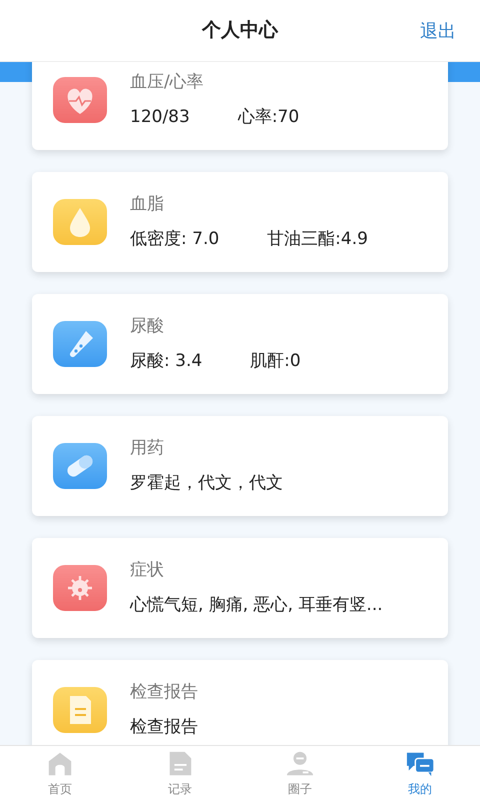 This screenshot has height=800, width=480. What do you see at coordinates (147, 204) in the screenshot?
I see `record-title: 血脂` at bounding box center [147, 204].